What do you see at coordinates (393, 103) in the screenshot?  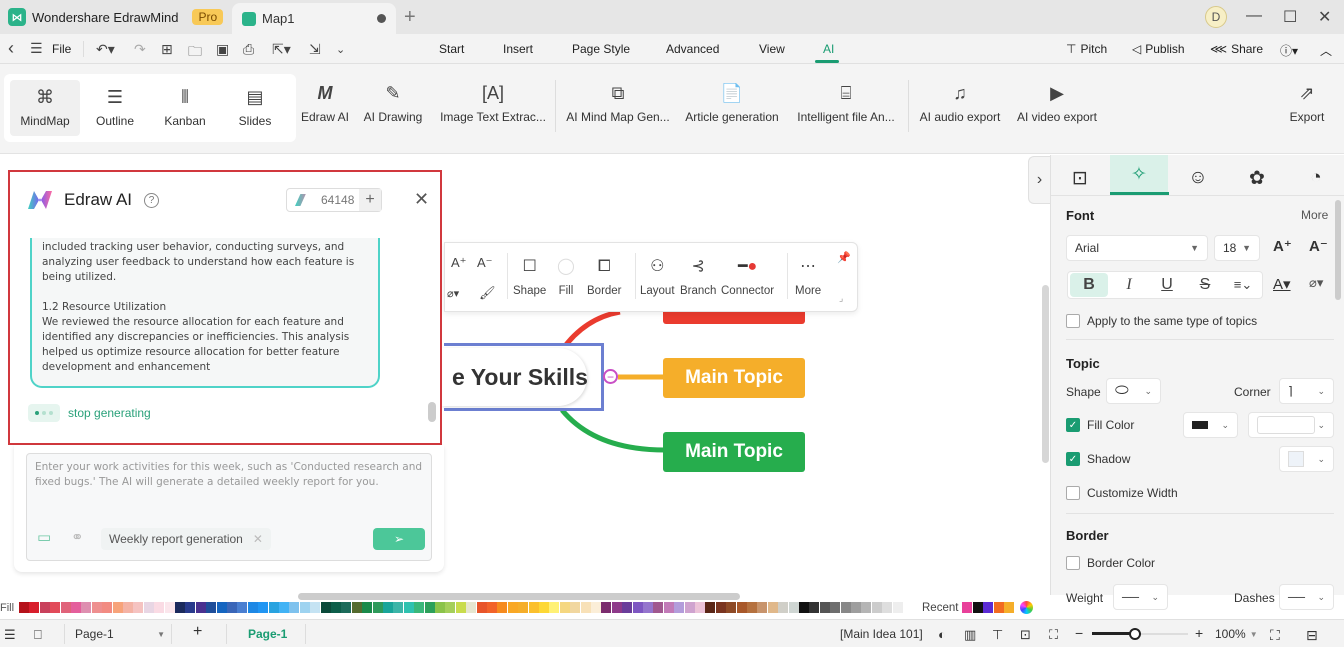 I see `ai-drawing-button: ✎ AI Drawing` at bounding box center [393, 103].